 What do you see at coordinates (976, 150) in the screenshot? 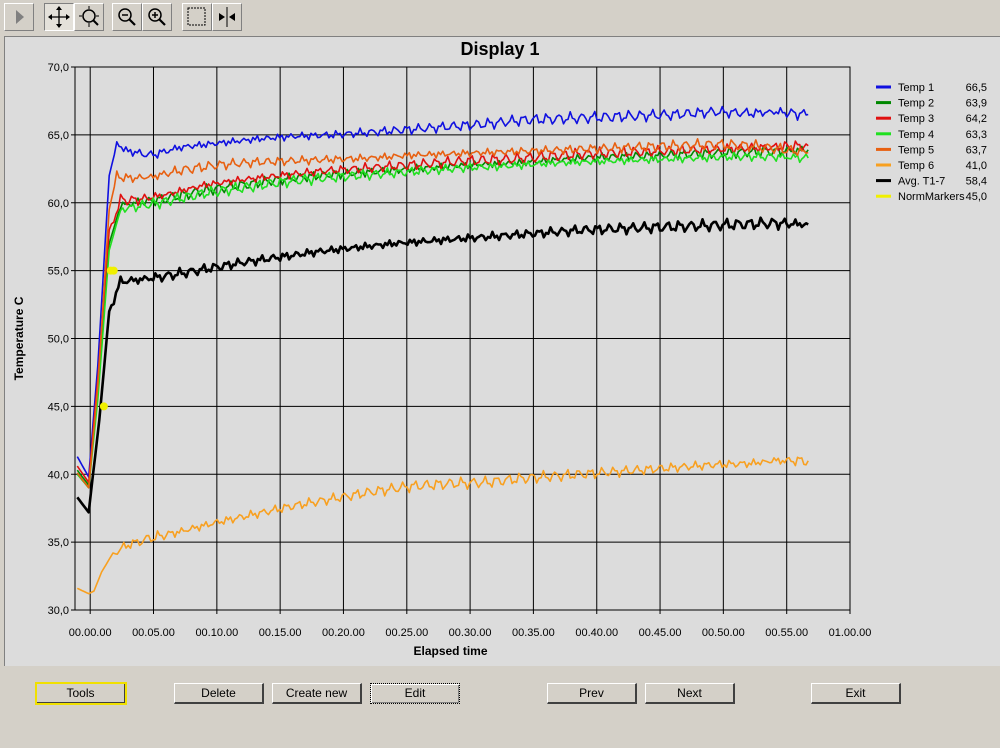
I see `legend-value: 63,7` at bounding box center [976, 150].